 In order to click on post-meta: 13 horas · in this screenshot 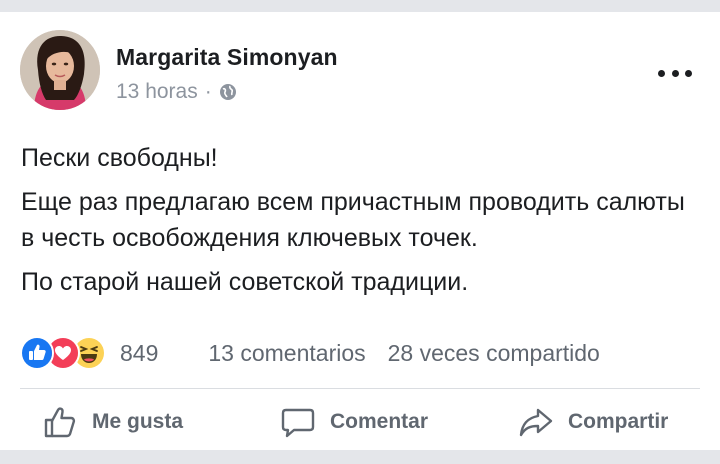, I will do `click(176, 92)`.